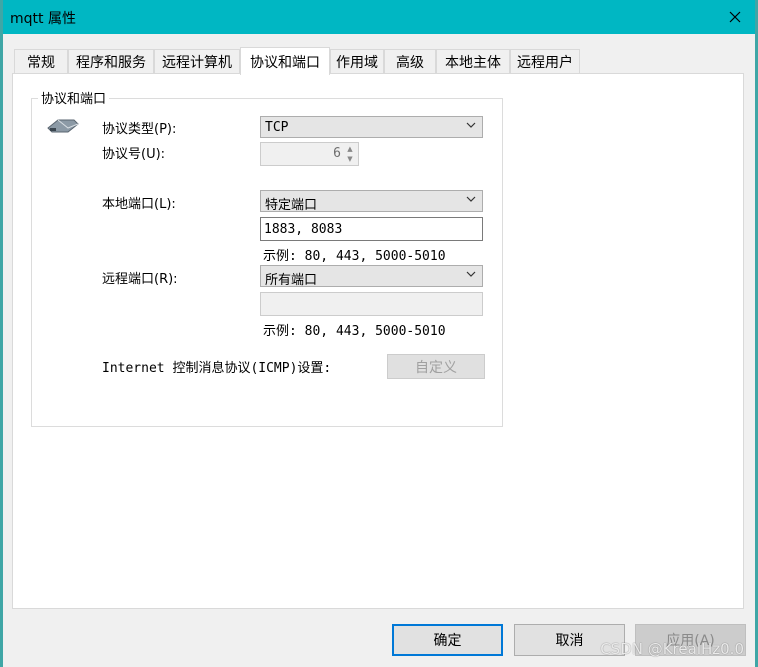  Describe the element at coordinates (410, 61) in the screenshot. I see `tab-advanced: 高级` at that location.